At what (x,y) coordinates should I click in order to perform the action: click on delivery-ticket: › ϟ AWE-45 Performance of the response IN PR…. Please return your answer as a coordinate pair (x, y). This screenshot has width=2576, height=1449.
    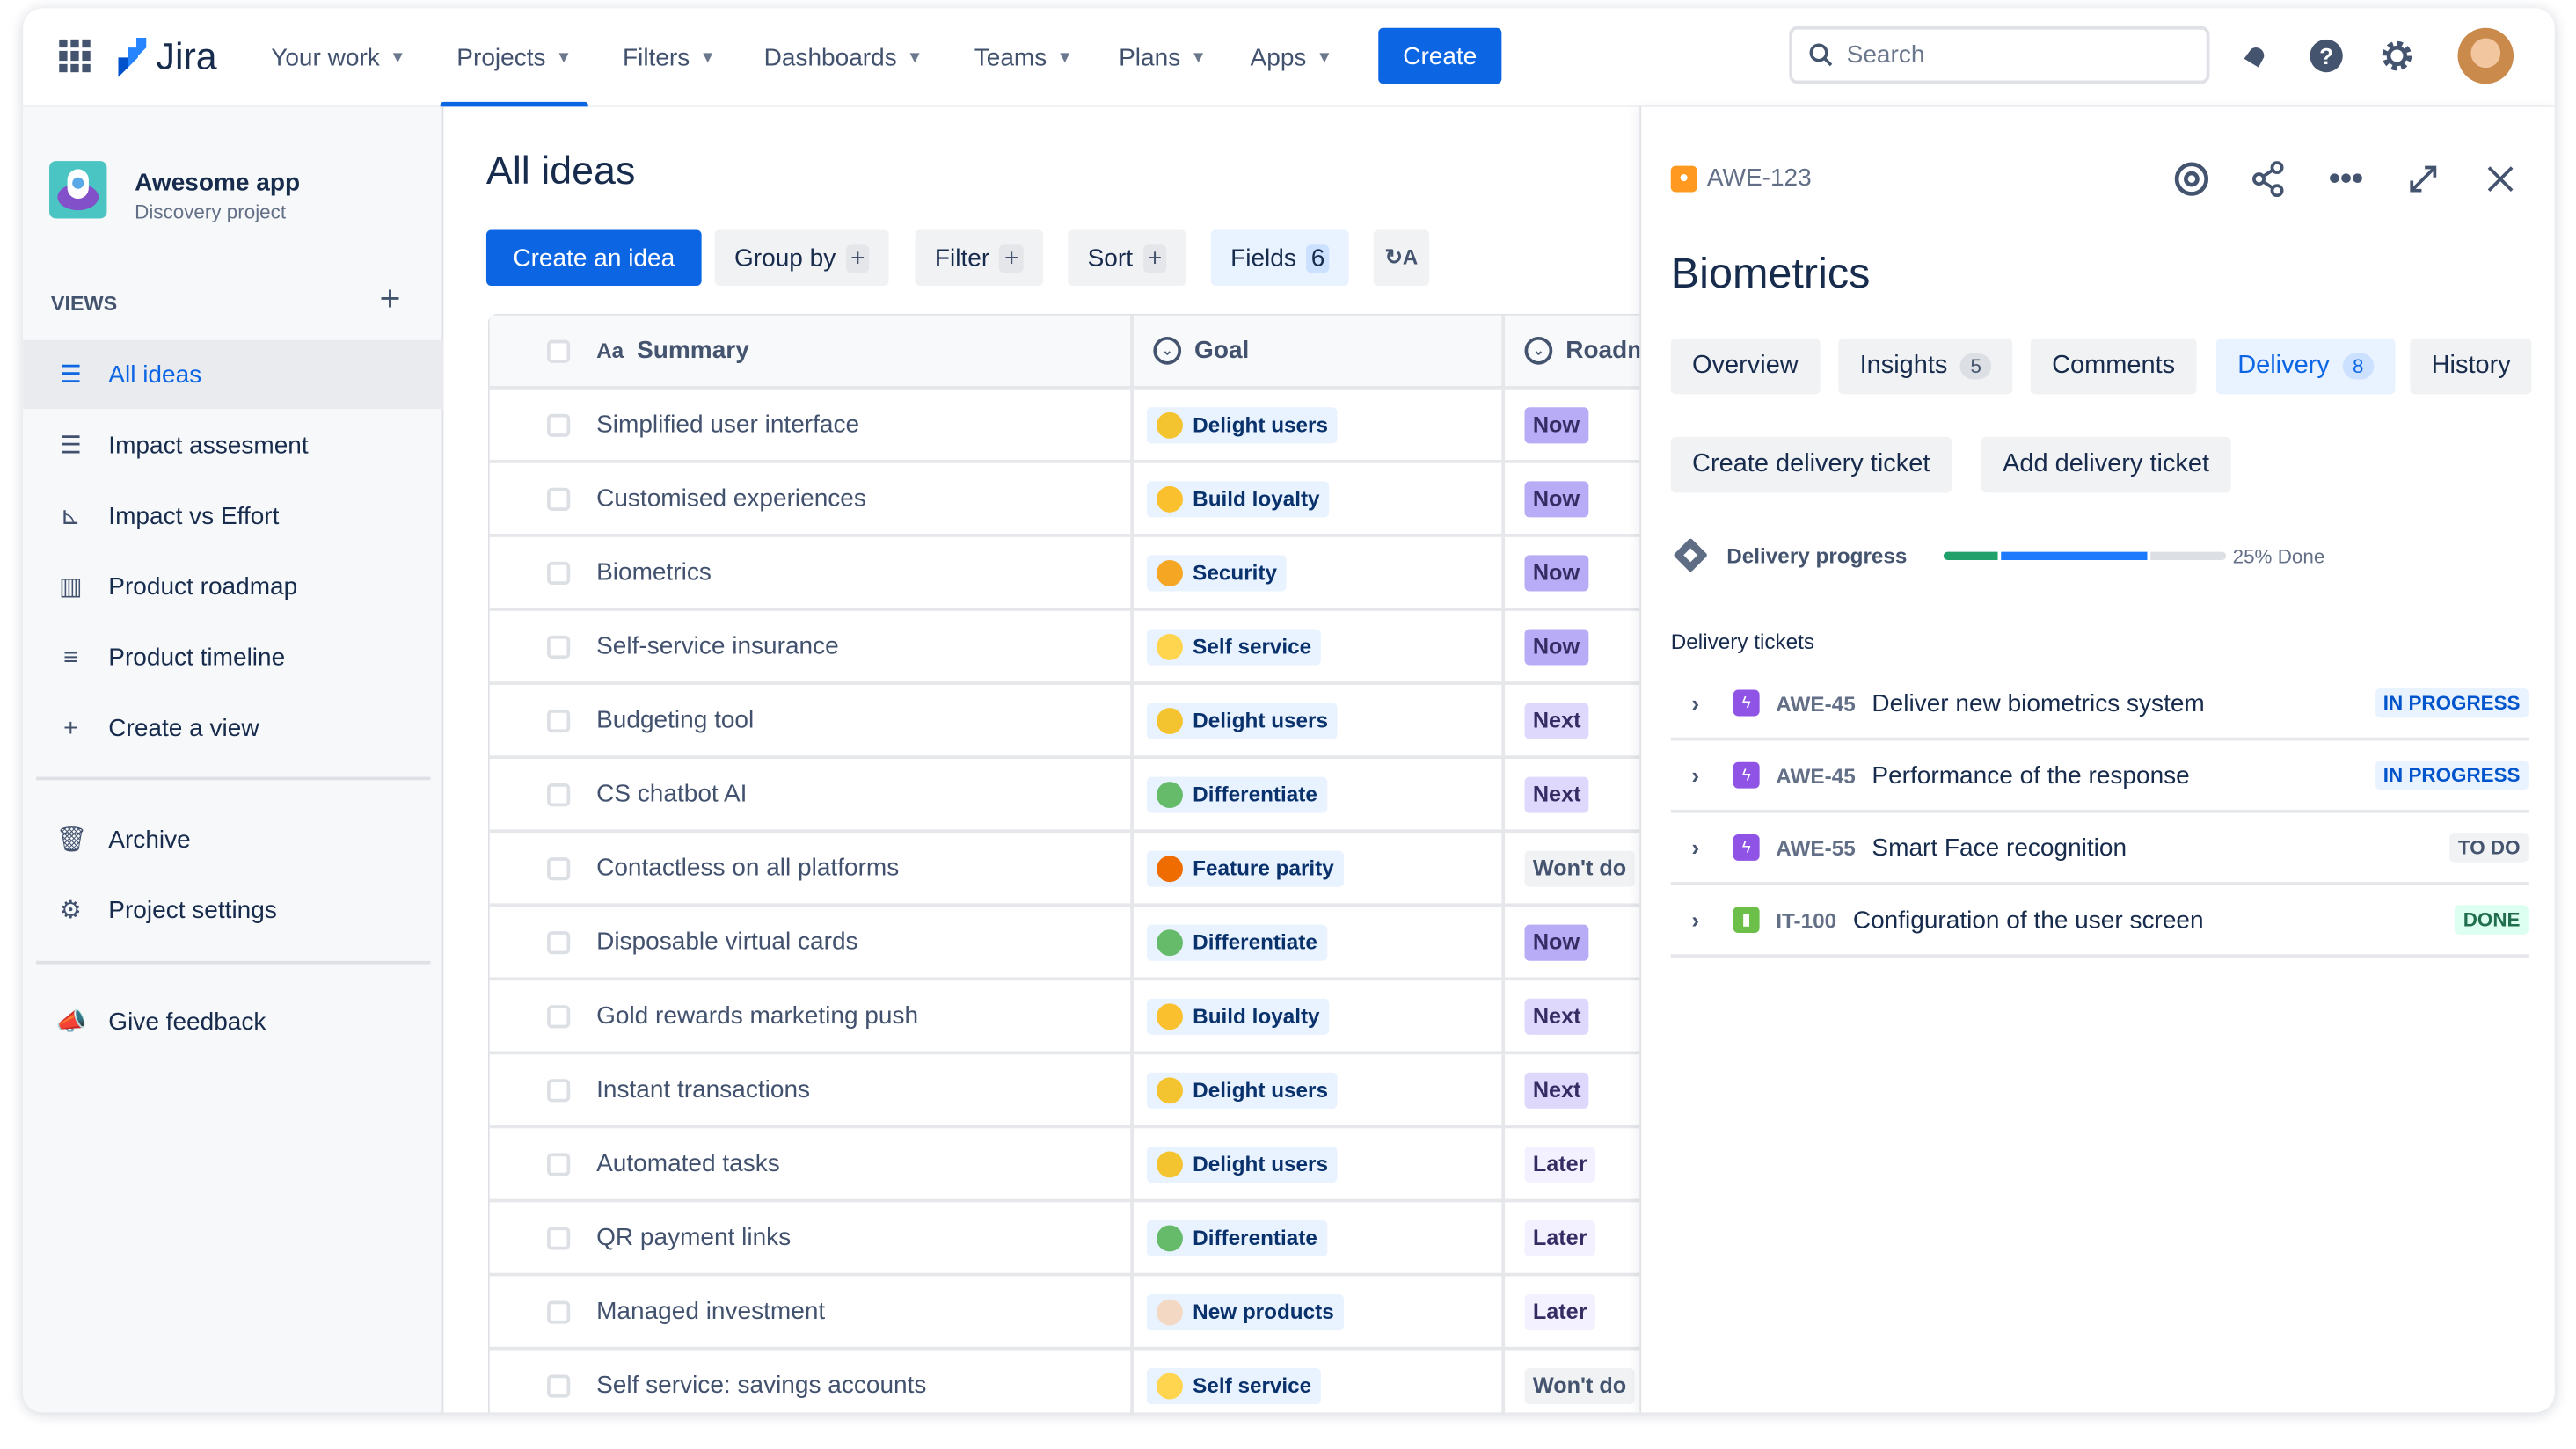
    Looking at the image, I should click on (2099, 776).